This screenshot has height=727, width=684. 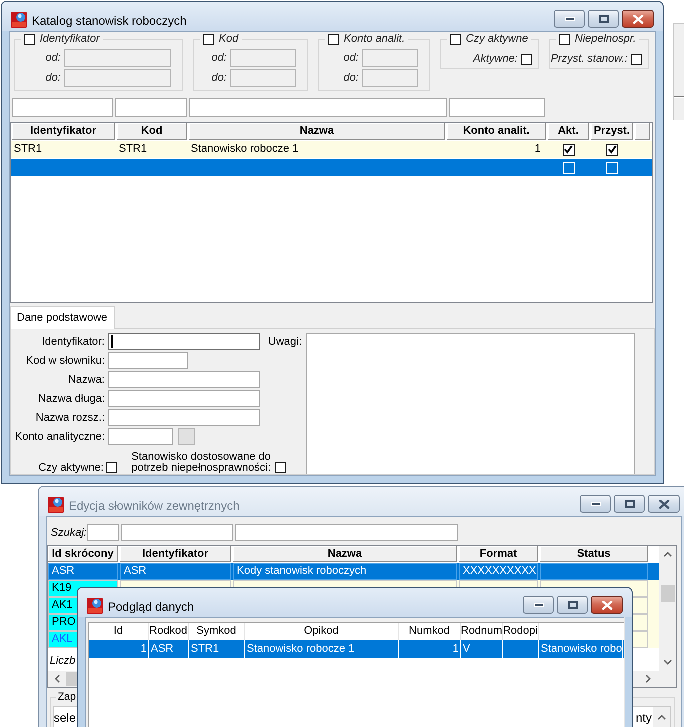 I want to click on field-label: Konto analityczne:, so click(x=59, y=436).